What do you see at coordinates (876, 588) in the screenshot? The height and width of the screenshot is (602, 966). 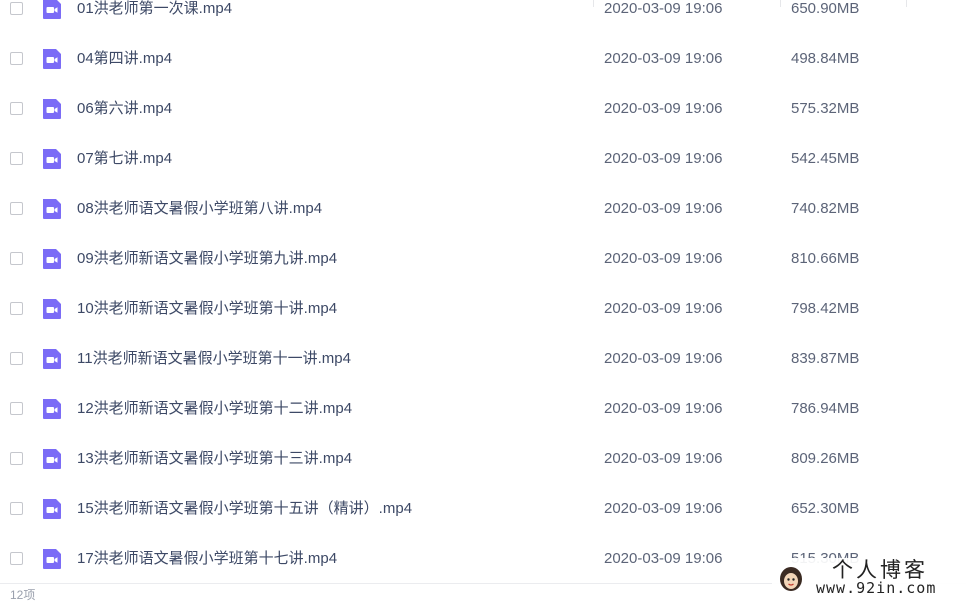 I see `watermark-url: www.92in.com` at bounding box center [876, 588].